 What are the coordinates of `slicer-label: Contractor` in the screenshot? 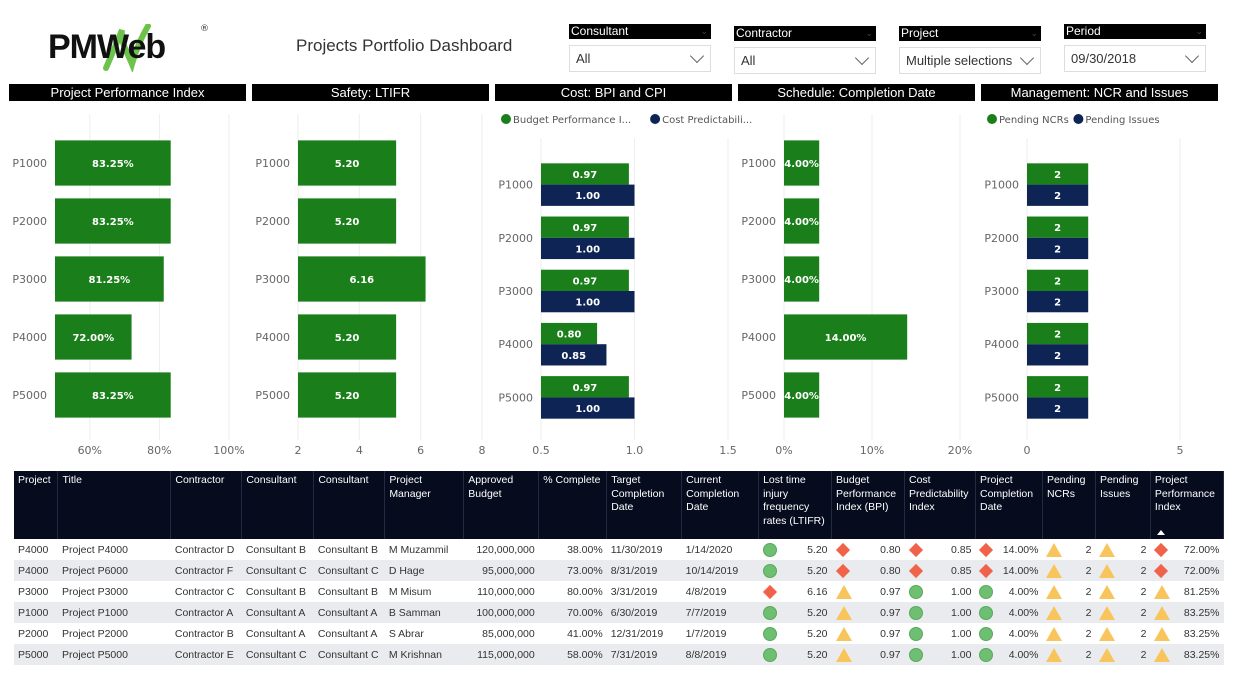 It's located at (764, 33).